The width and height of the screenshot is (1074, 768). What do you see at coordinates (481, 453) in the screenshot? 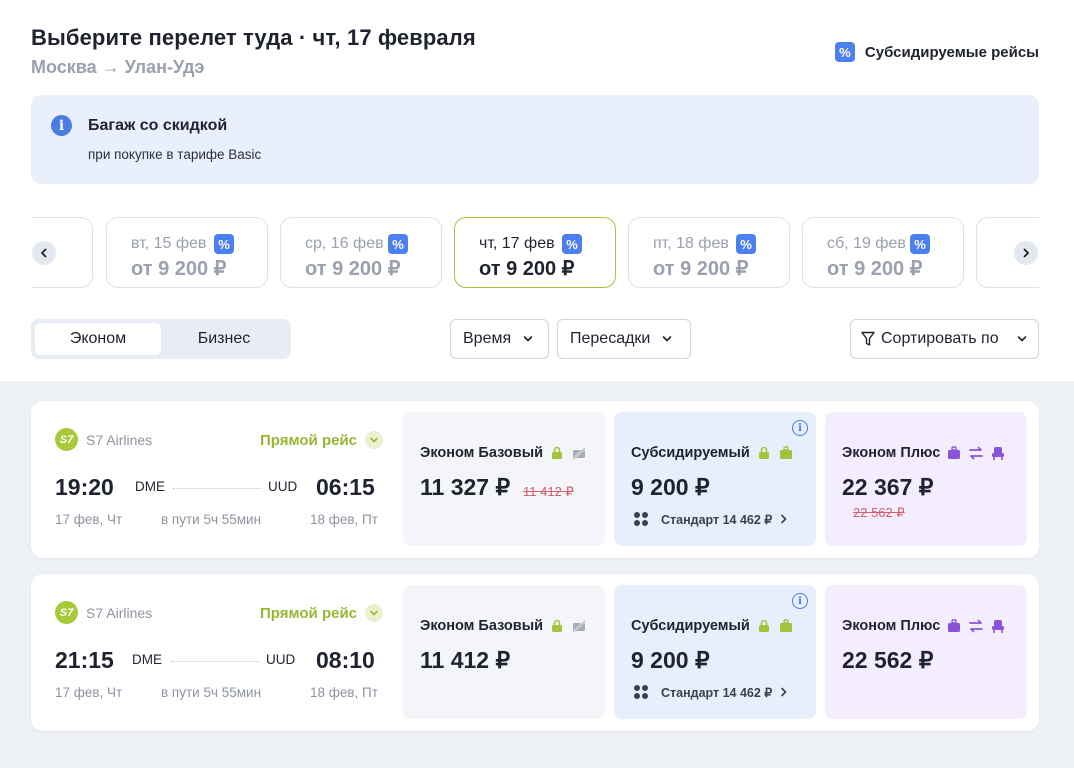
I see `fare-name: Эконом Базовый` at bounding box center [481, 453].